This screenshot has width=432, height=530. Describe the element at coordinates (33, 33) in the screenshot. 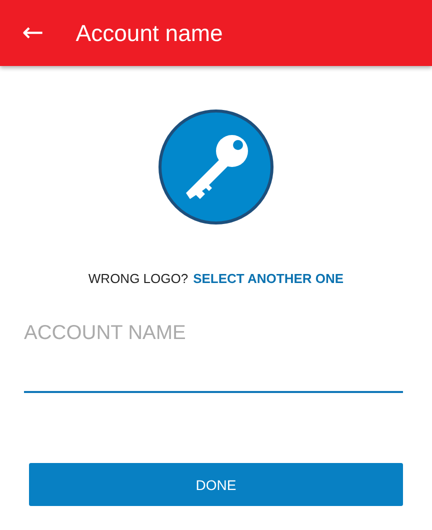

I see `back-button: ←` at that location.